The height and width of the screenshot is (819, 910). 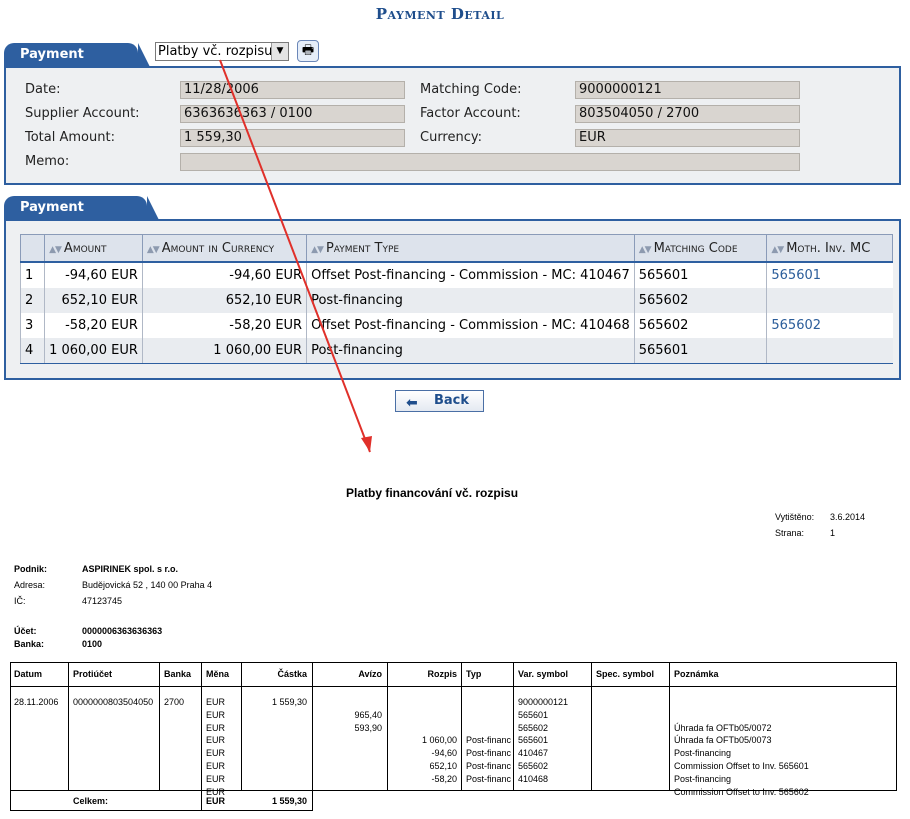 I want to click on report-header-mena: Měna, so click(x=218, y=674).